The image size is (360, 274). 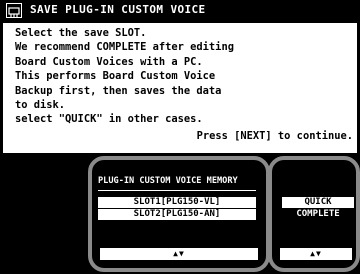 What do you see at coordinates (274, 136) in the screenshot?
I see `continue-prompt: Press [NEXT] to continue.` at bounding box center [274, 136].